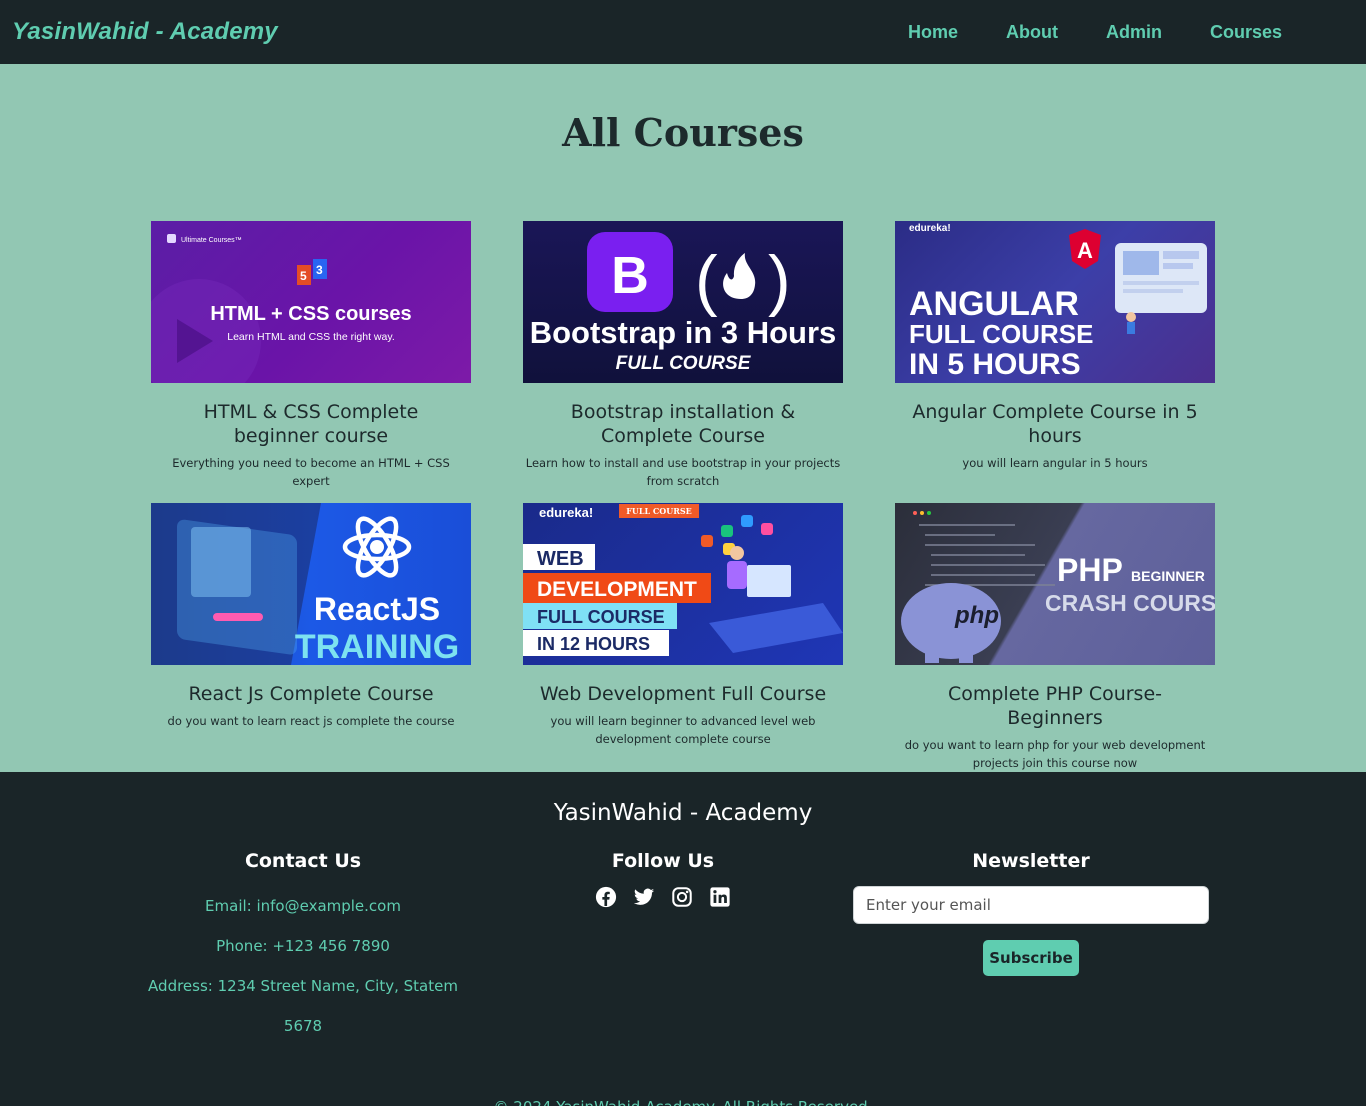 Image resolution: width=1366 pixels, height=1106 pixels. Describe the element at coordinates (682, 897) in the screenshot. I see `instagram-icon` at that location.